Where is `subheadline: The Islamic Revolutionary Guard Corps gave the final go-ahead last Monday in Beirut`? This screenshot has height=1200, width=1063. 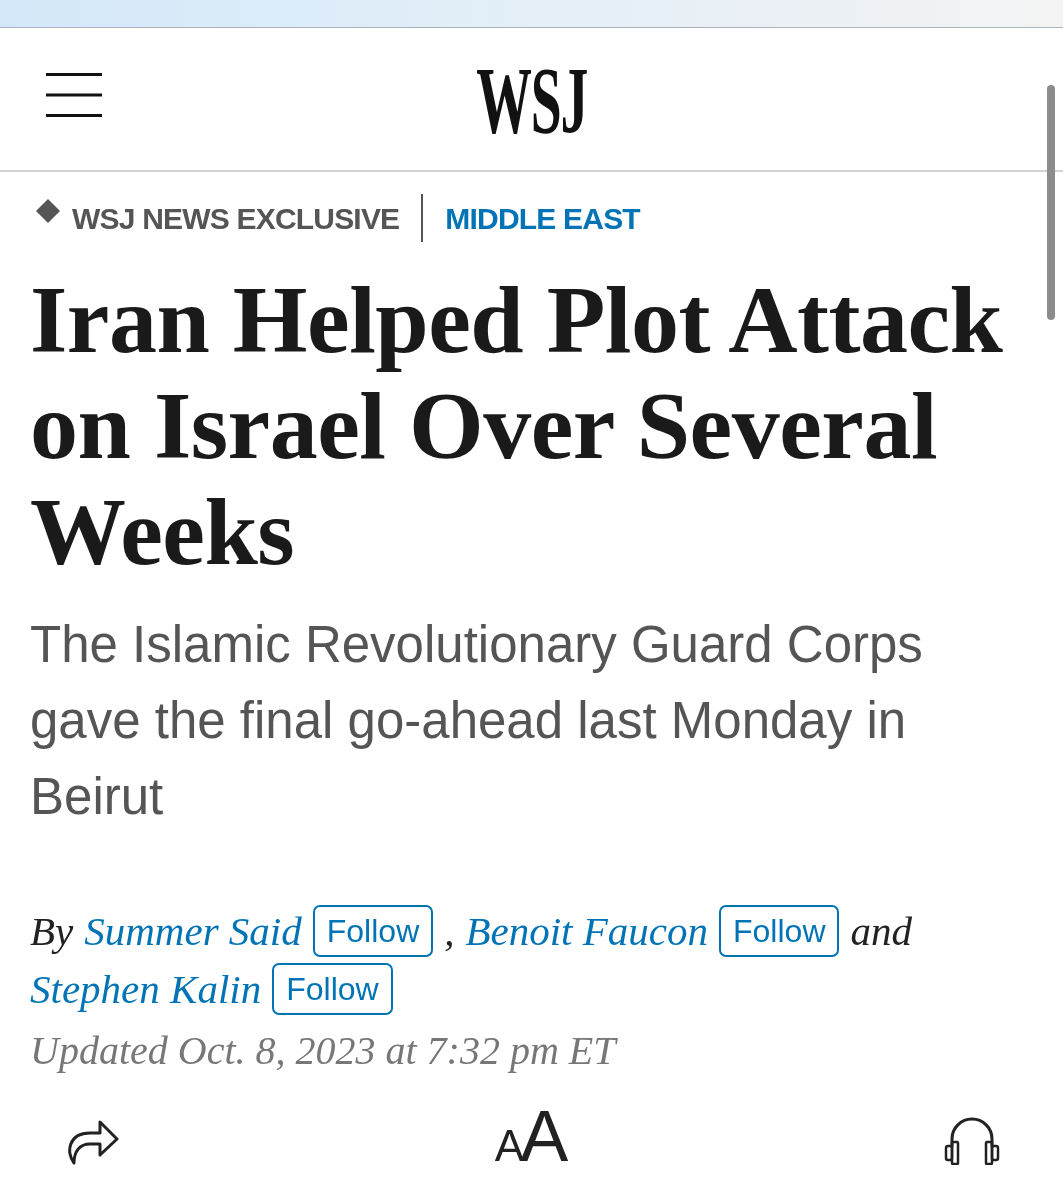 subheadline: The Islamic Revolutionary Guard Corps gave the final go-ahead last Monday in Beirut is located at coordinates (477, 721).